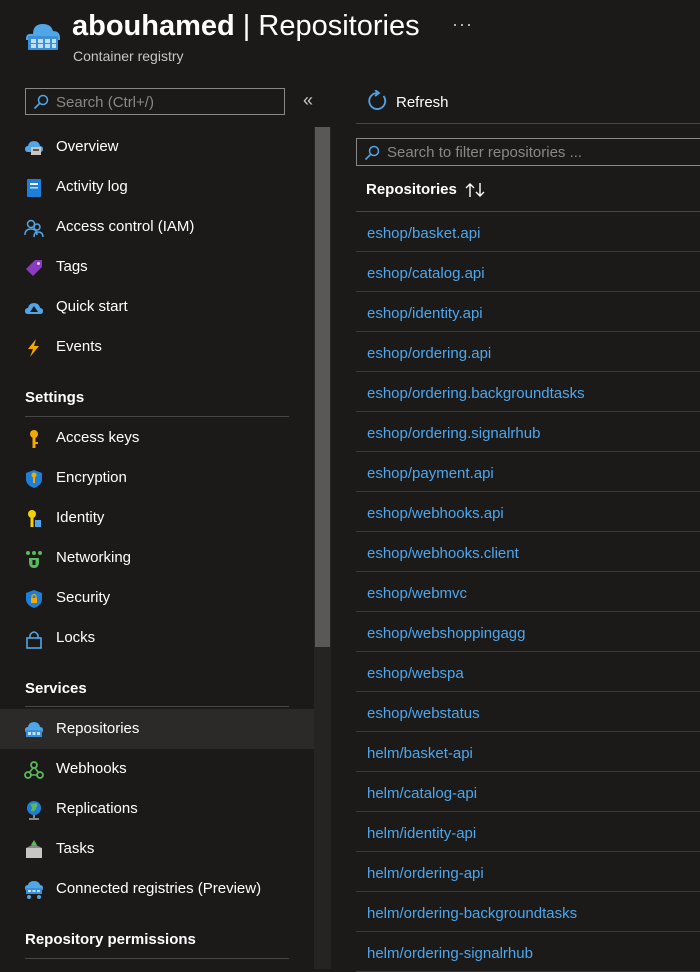 The width and height of the screenshot is (700, 972). I want to click on table-row: helm/ordering-signalrhub, so click(528, 952).